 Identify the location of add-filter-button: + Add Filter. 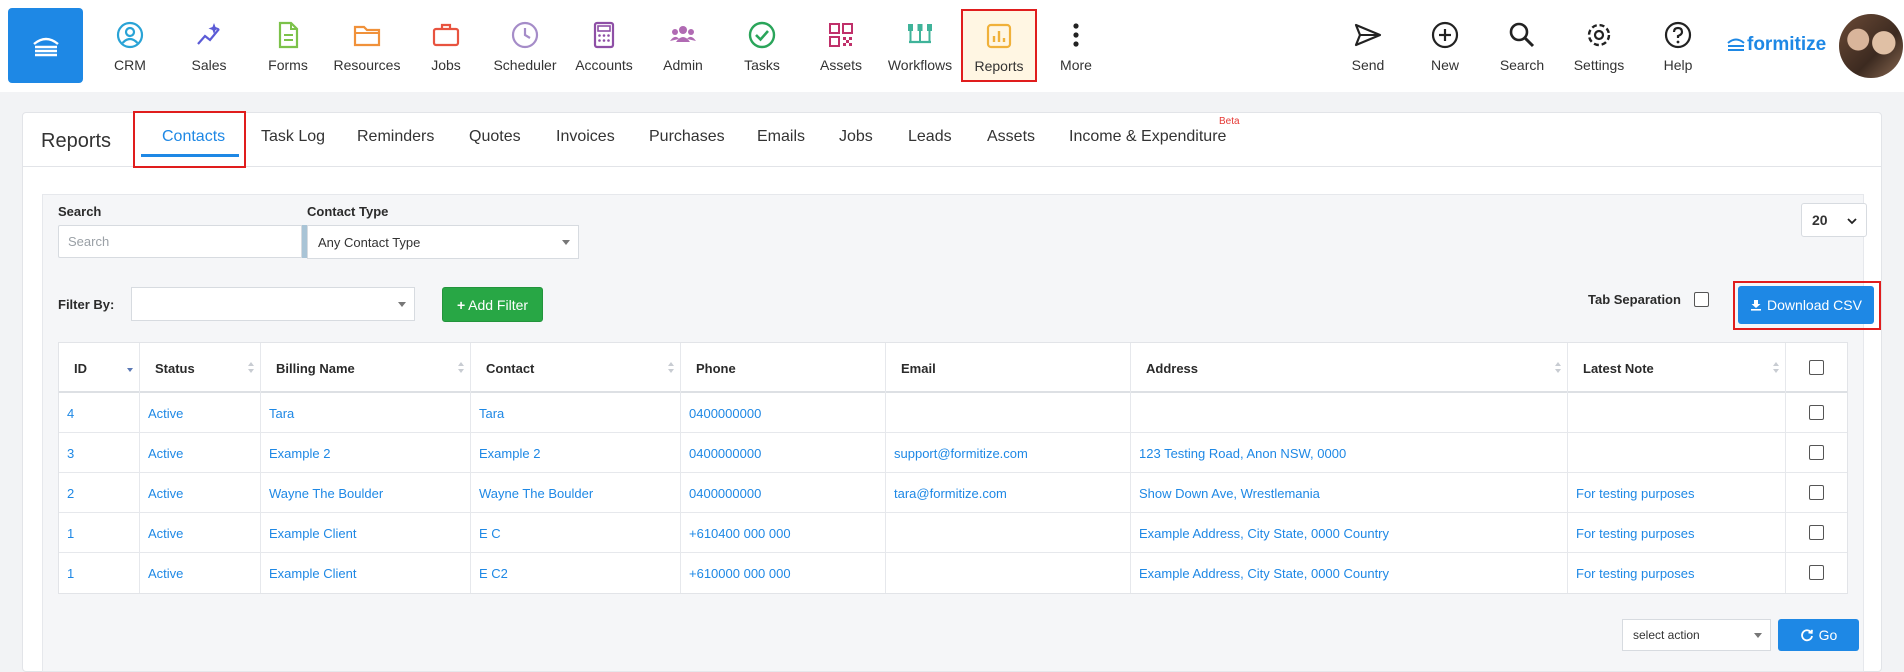
(492, 304).